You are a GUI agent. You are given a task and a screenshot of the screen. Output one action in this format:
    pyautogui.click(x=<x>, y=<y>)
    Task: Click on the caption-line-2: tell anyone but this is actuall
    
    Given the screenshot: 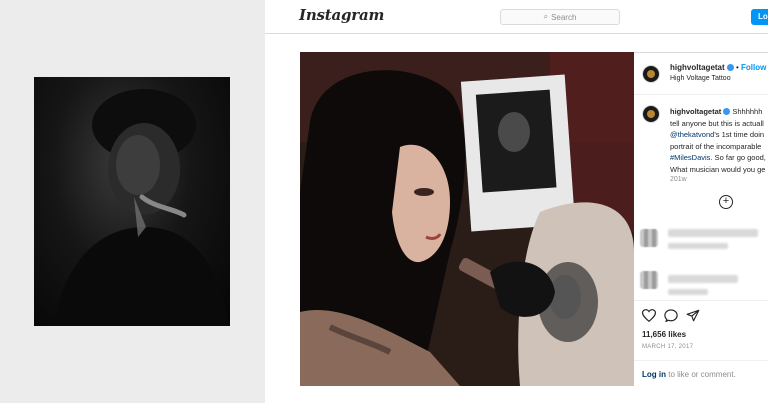 What is the action you would take?
    pyautogui.click(x=717, y=123)
    